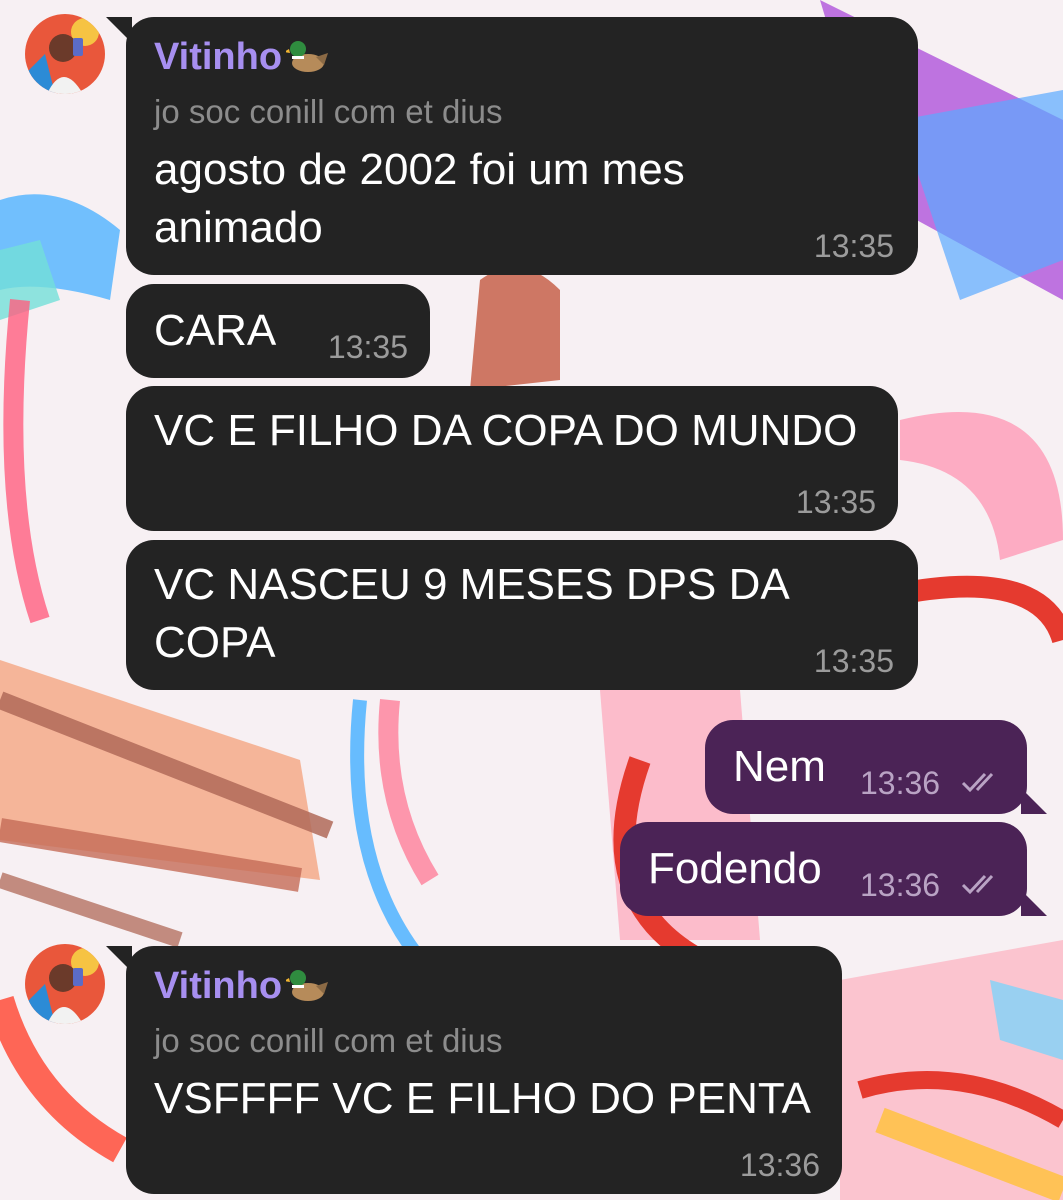 The width and height of the screenshot is (1063, 1200). Describe the element at coordinates (215, 330) in the screenshot. I see `message-text: CARA` at that location.